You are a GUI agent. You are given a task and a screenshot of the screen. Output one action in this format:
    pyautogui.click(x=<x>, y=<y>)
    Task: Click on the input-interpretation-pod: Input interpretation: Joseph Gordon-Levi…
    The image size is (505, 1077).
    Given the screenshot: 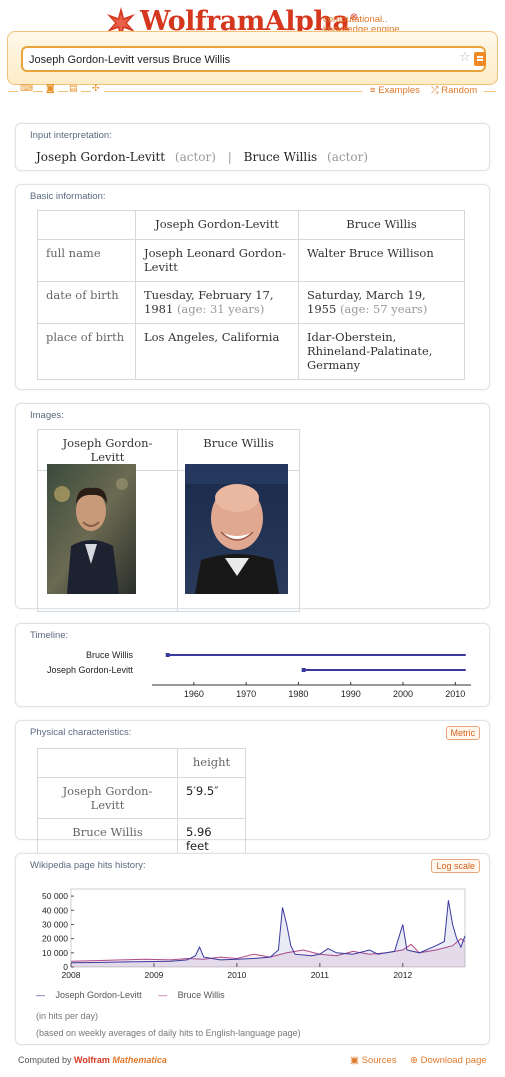 What is the action you would take?
    pyautogui.click(x=252, y=147)
    